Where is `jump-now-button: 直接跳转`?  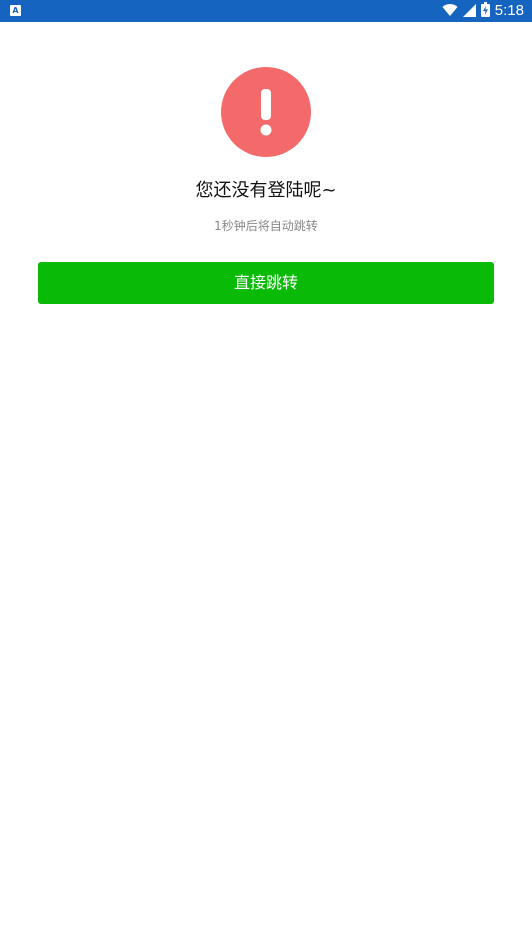
jump-now-button: 直接跳转 is located at coordinates (266, 283).